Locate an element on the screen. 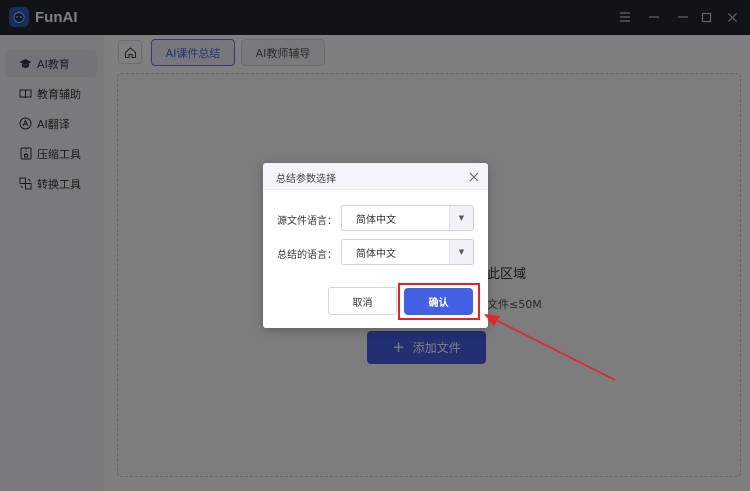  dialog-header: 总结参数选择 is located at coordinates (375, 176).